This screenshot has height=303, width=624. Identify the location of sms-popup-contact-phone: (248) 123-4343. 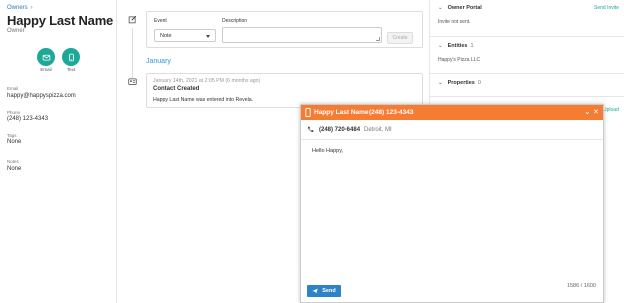
(391, 112).